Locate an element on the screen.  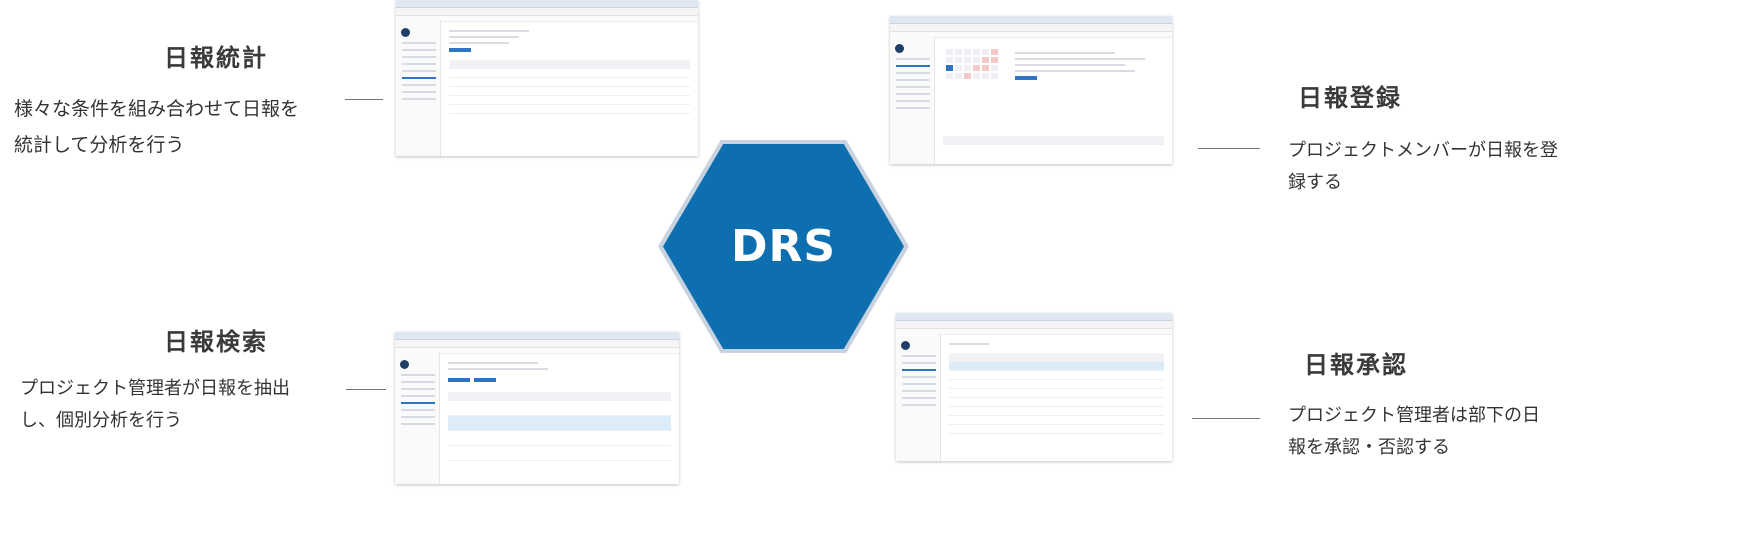
drs-hexagon-fill: DRS is located at coordinates (783, 246).